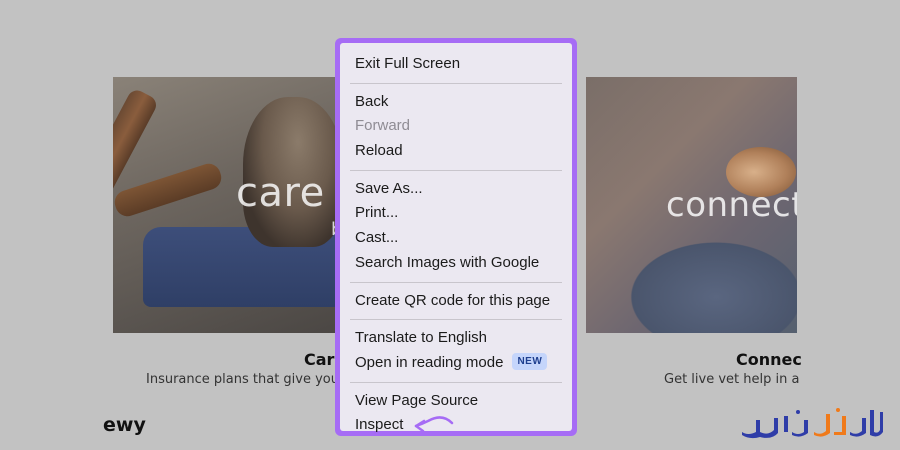 This screenshot has width=900, height=450. I want to click on chair-arm-shape, so click(169, 190).